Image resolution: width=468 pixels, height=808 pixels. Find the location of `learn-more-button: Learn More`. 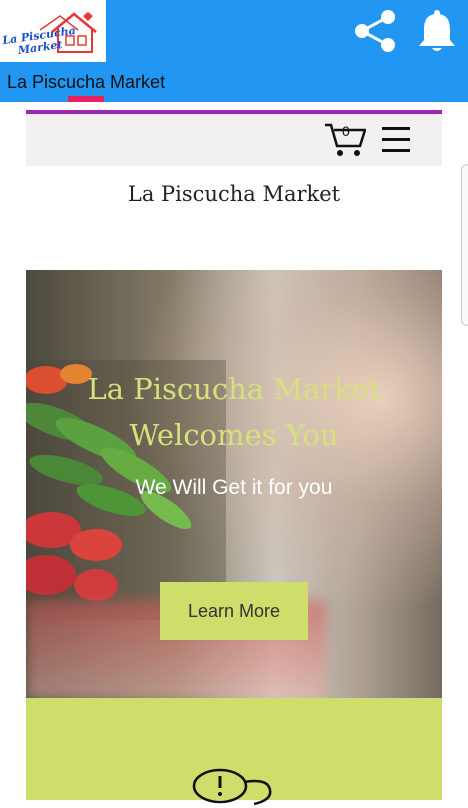

learn-more-button: Learn More is located at coordinates (234, 611).